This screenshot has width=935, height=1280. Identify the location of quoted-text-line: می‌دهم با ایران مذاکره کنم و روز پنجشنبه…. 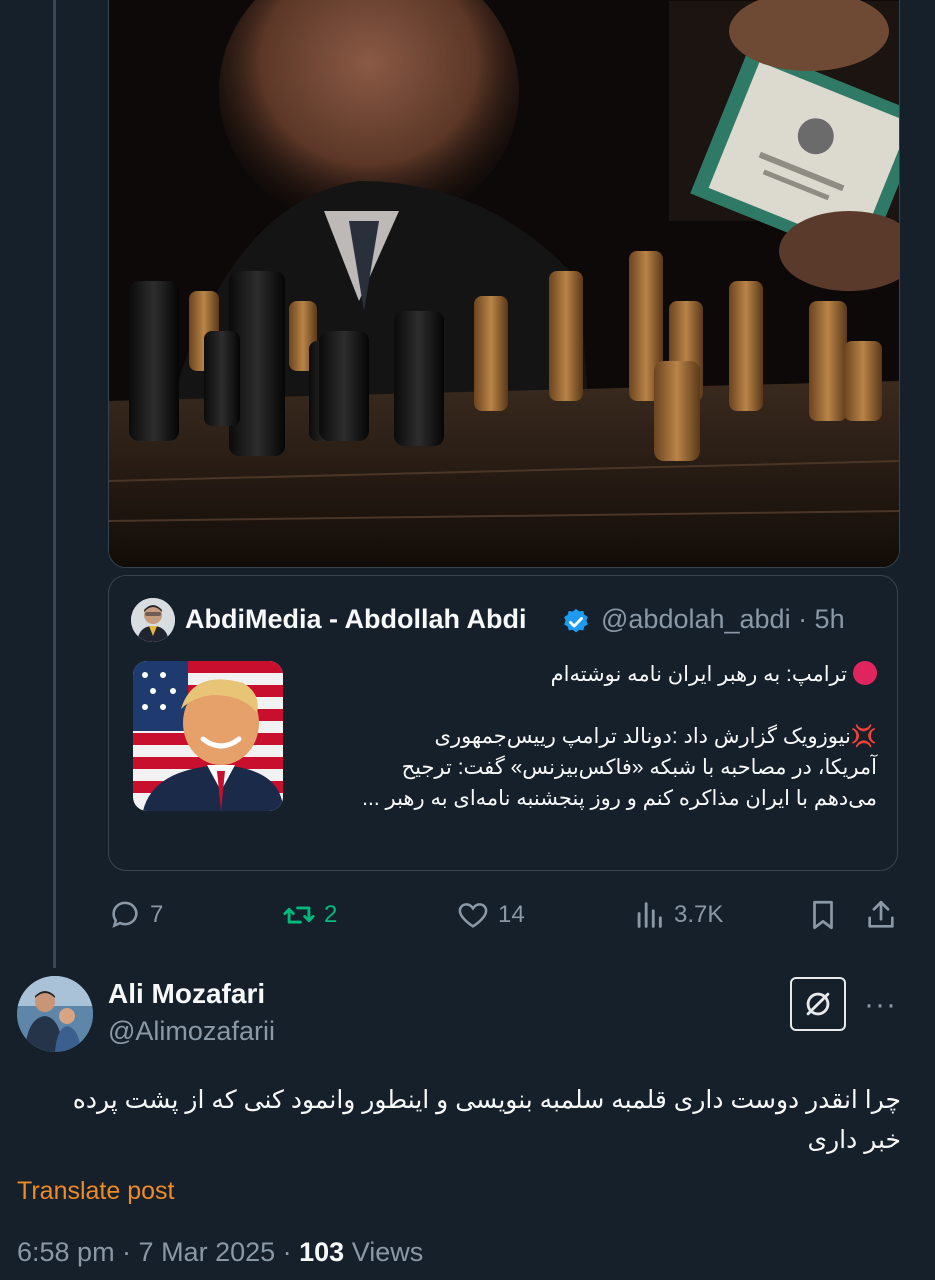
(619, 798).